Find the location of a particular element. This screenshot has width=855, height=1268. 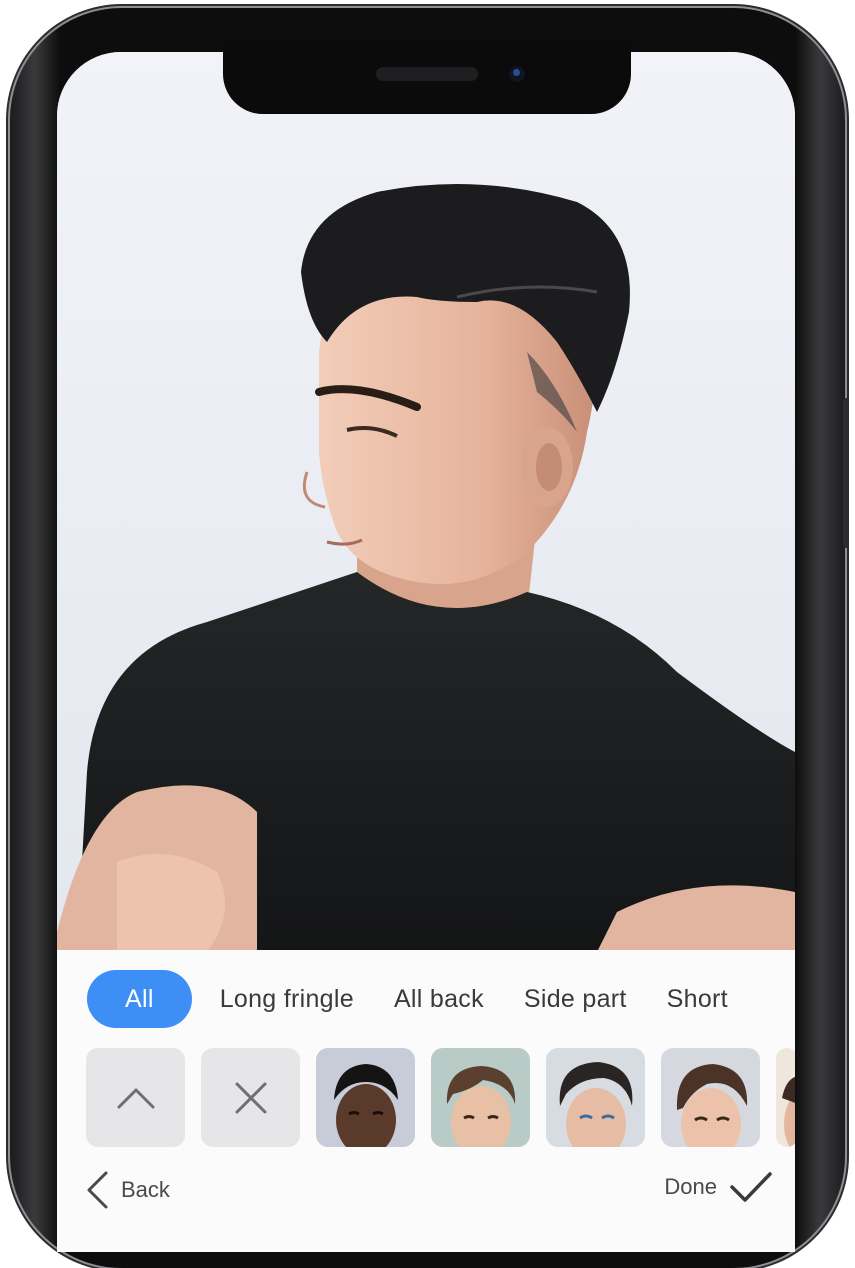

hairstyle-list is located at coordinates (440, 1097).